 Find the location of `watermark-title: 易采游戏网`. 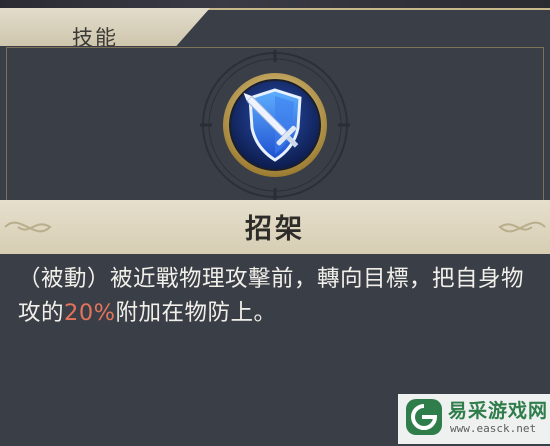

watermark-title: 易采游戏网 is located at coordinates (498, 411).